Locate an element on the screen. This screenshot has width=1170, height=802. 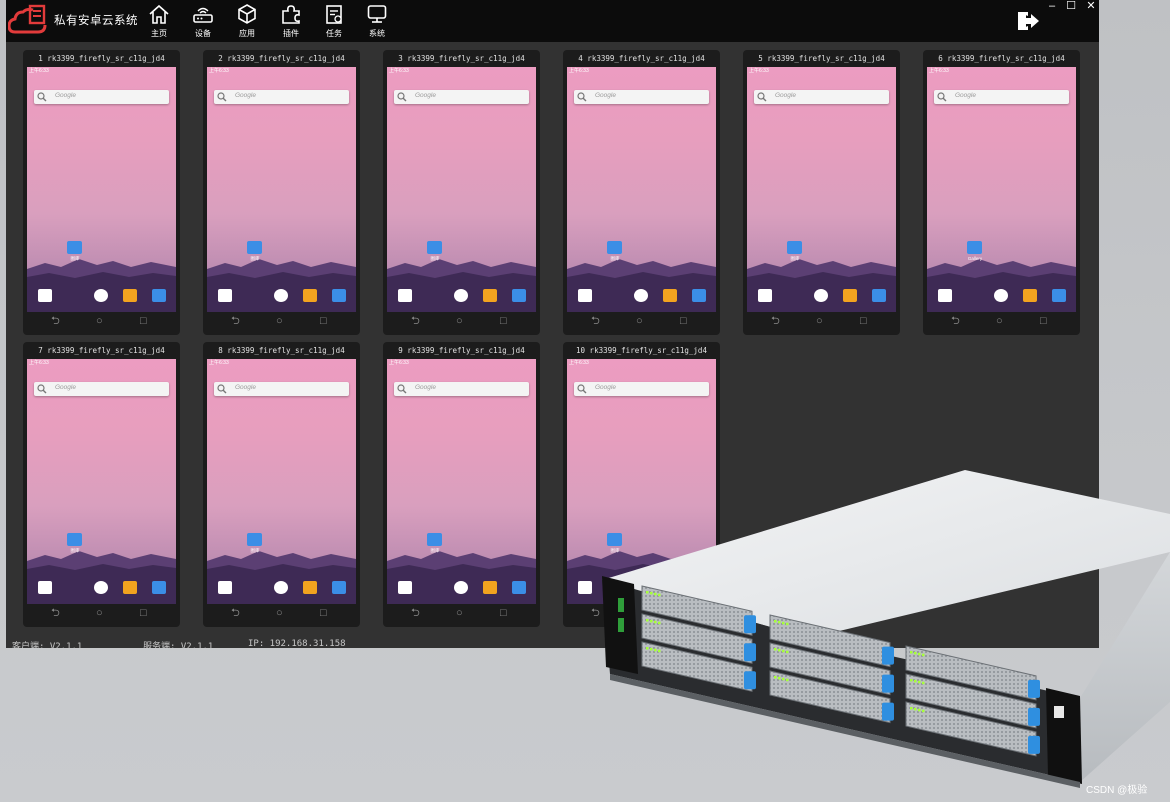
nav-home: 主页 is located at coordinates (159, 21).